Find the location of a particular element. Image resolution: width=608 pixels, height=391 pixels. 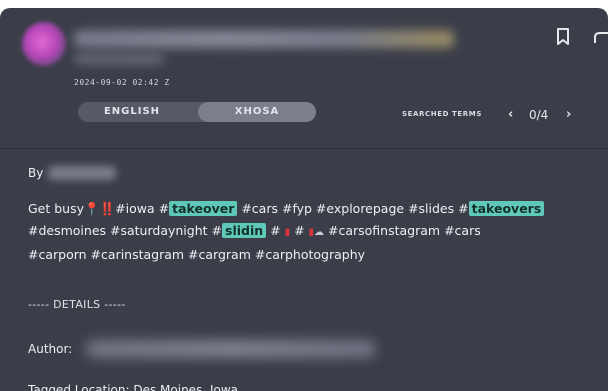

share-icon is located at coordinates (600, 37).